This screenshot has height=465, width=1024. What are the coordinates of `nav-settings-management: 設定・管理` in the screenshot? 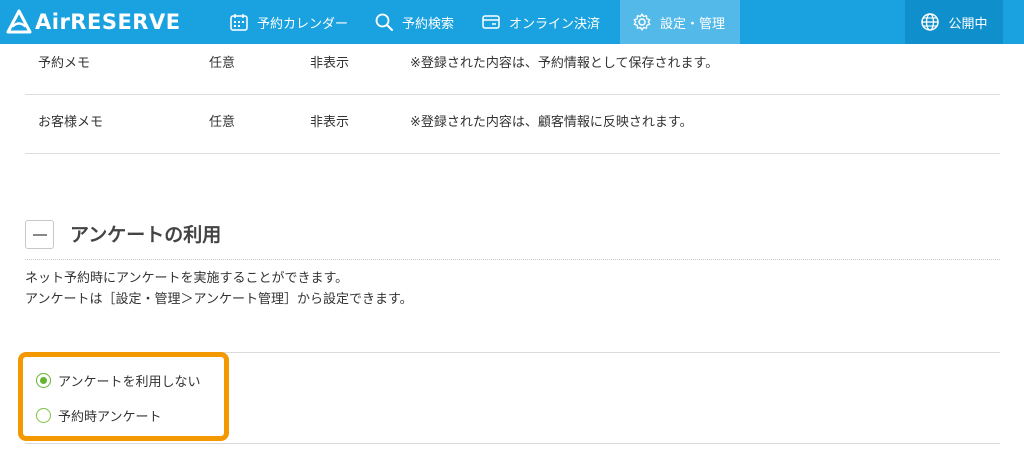 It's located at (680, 22).